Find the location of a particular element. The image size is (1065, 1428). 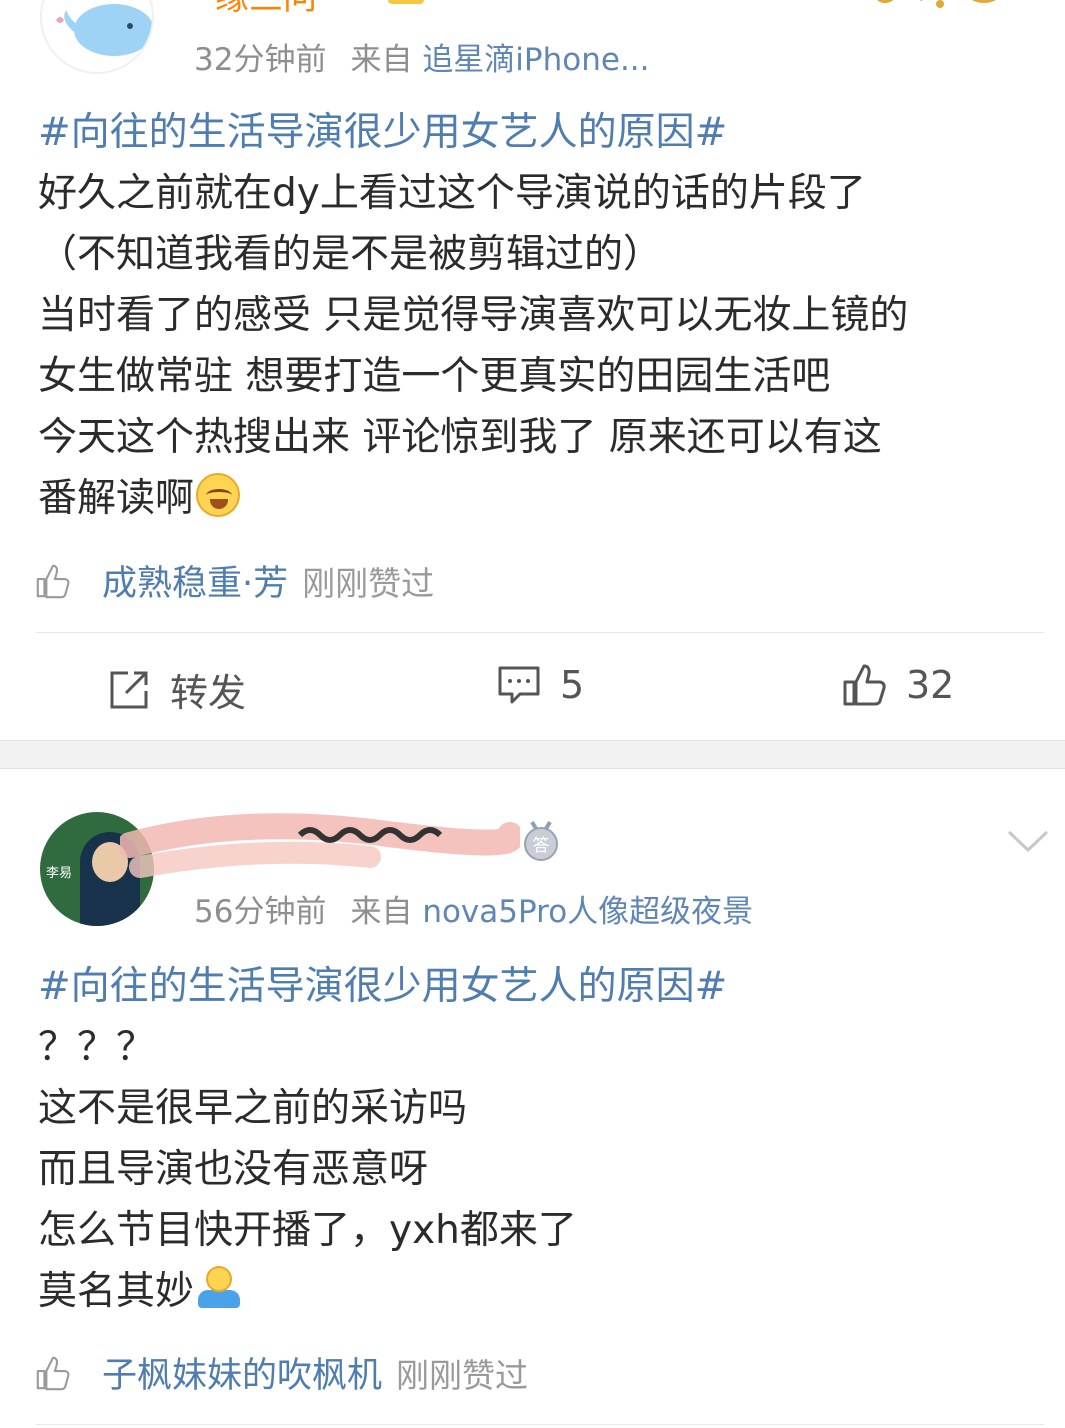

content-text: 番解读啊 is located at coordinates (116, 498).